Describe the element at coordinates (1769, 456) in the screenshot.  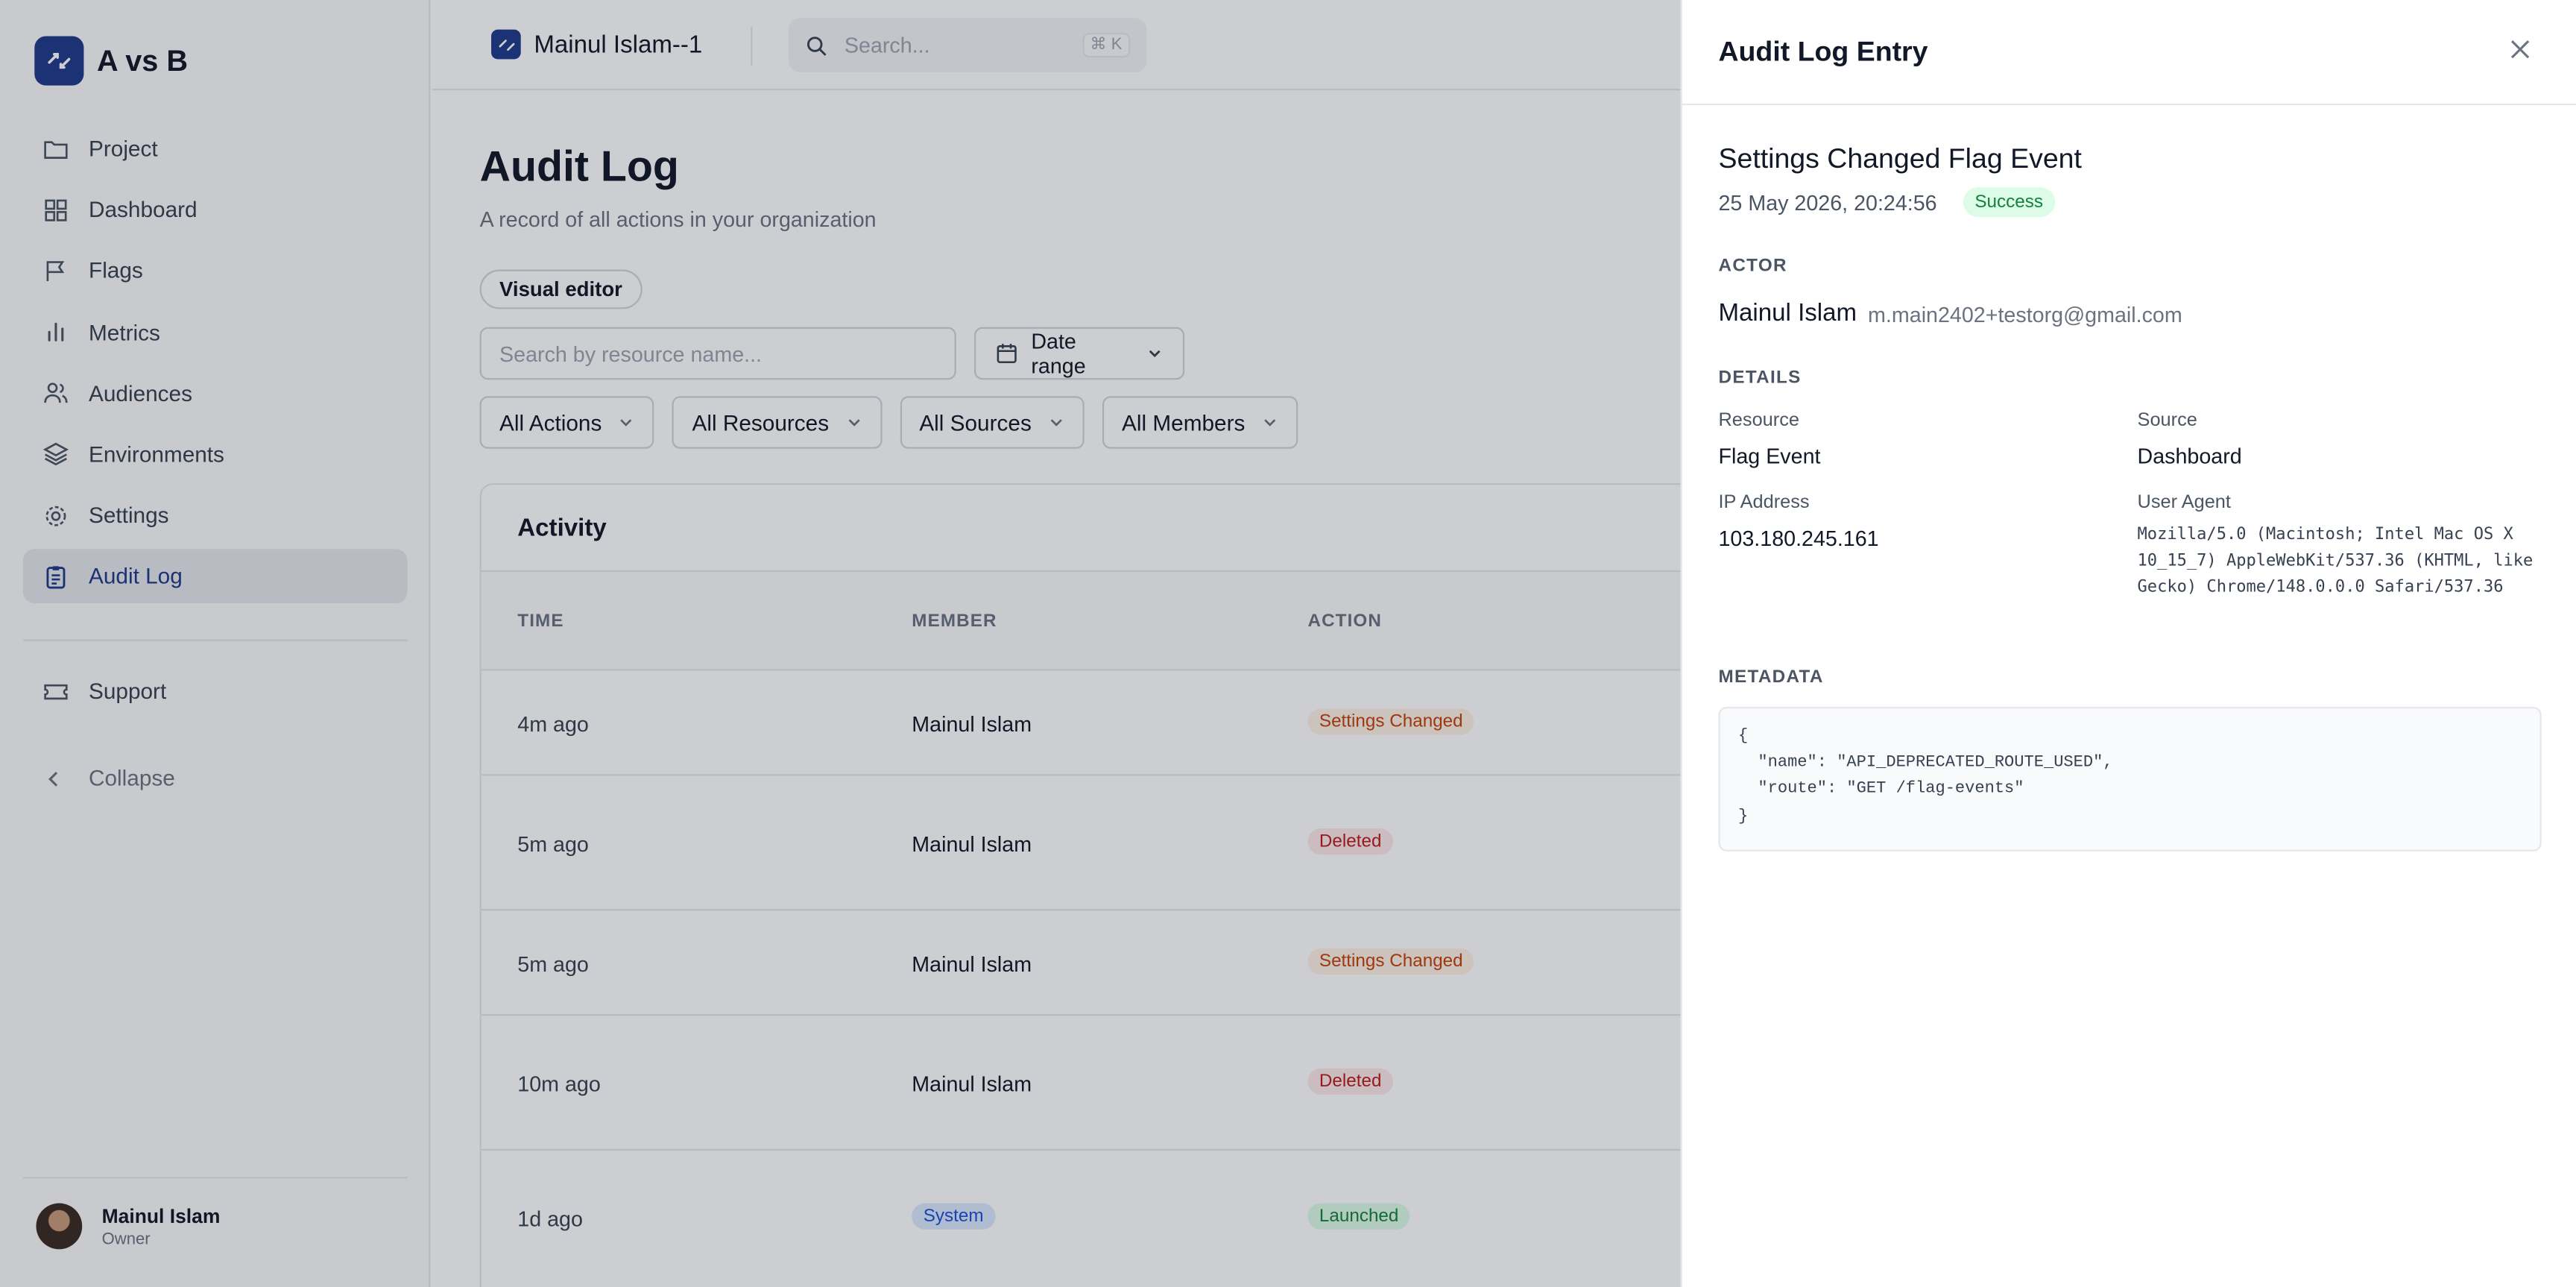
I see `resource-value: Flag Event` at that location.